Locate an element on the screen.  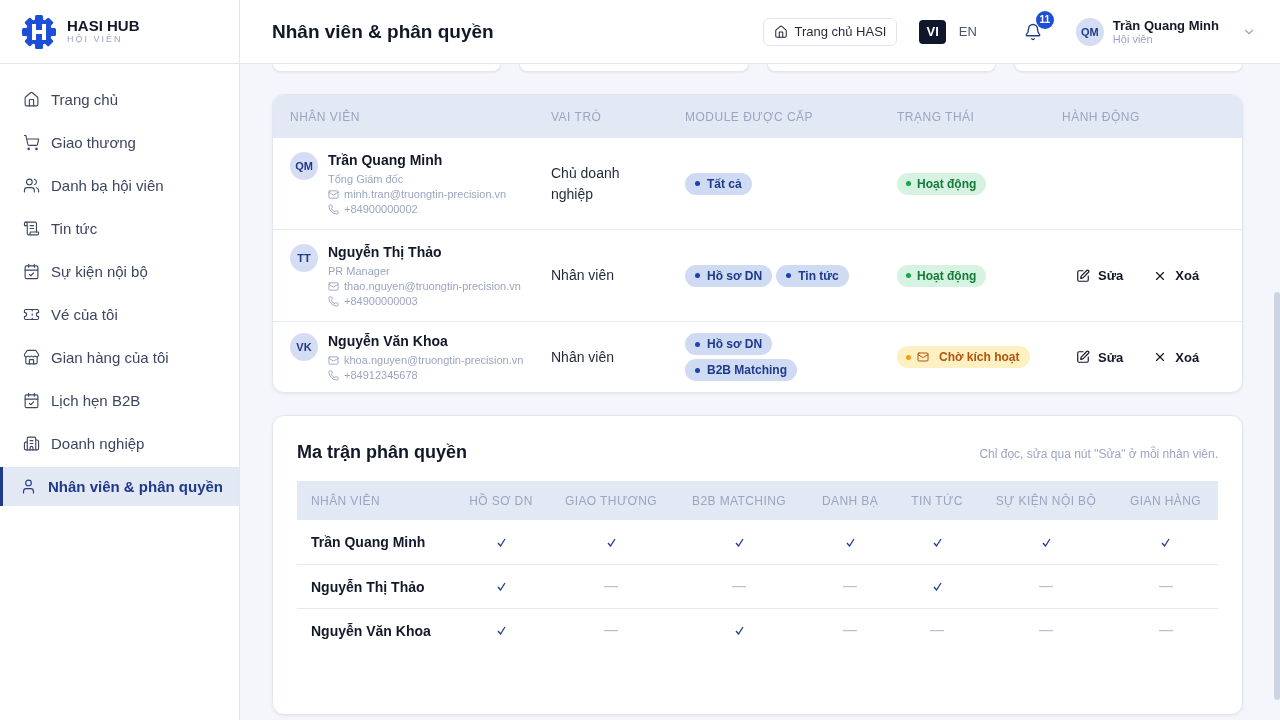
sidebar-item: Gian hàng của tôi is located at coordinates (119, 357).